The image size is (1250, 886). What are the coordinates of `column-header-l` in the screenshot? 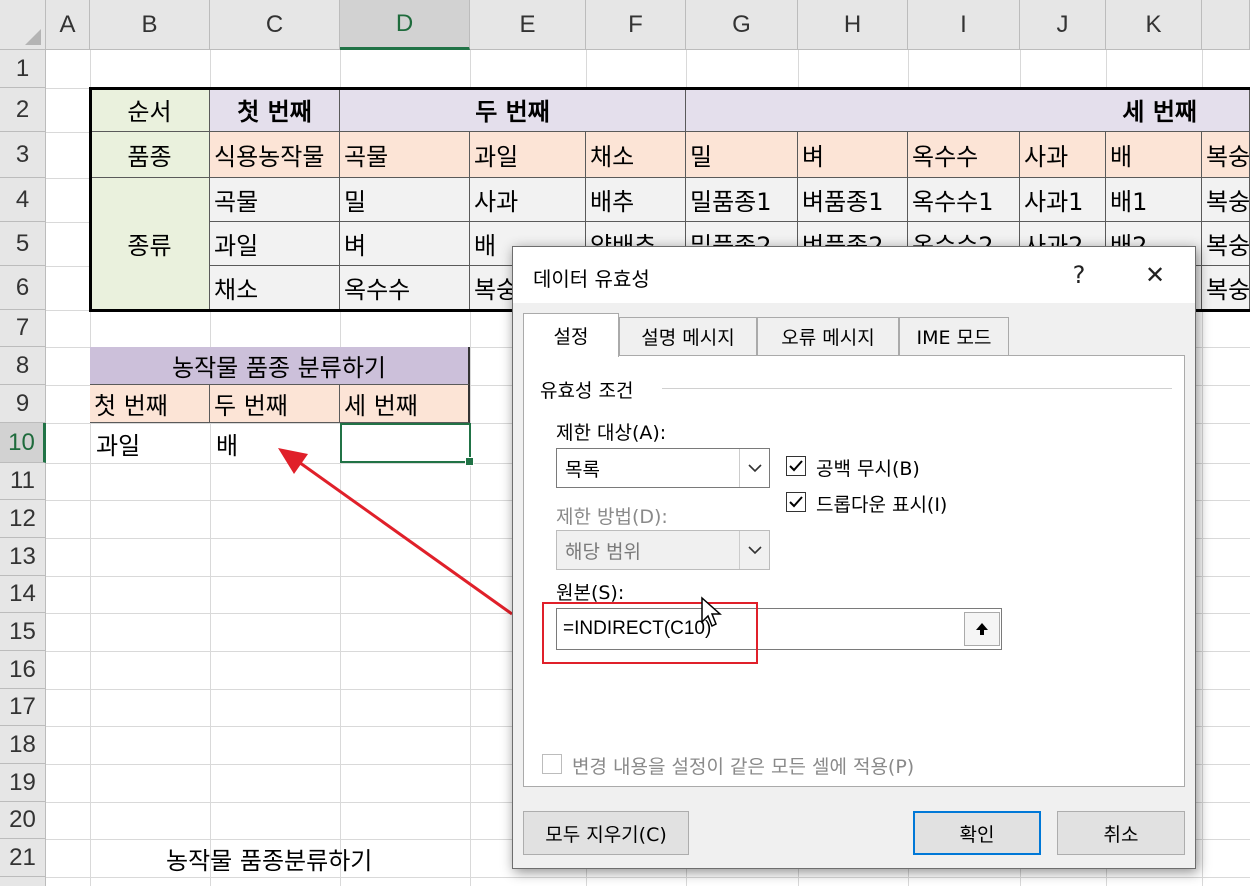 It's located at (1226, 25).